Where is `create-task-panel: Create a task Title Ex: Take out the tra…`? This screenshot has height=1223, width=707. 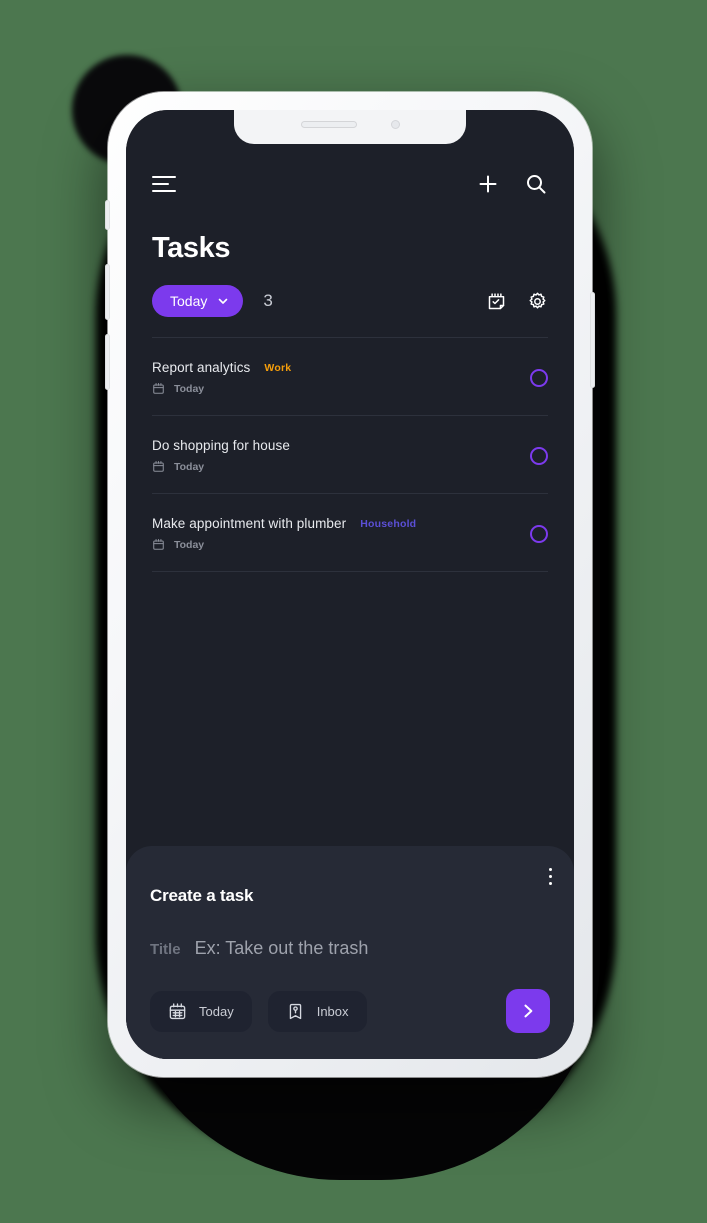
create-task-panel: Create a task Title Ex: Take out the tra… is located at coordinates (350, 952).